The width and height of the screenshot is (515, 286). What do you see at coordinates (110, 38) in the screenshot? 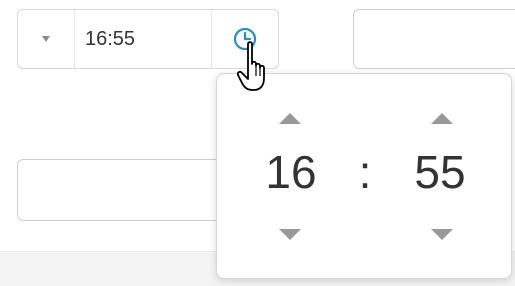
I see `time-value-text: 16:55` at bounding box center [110, 38].